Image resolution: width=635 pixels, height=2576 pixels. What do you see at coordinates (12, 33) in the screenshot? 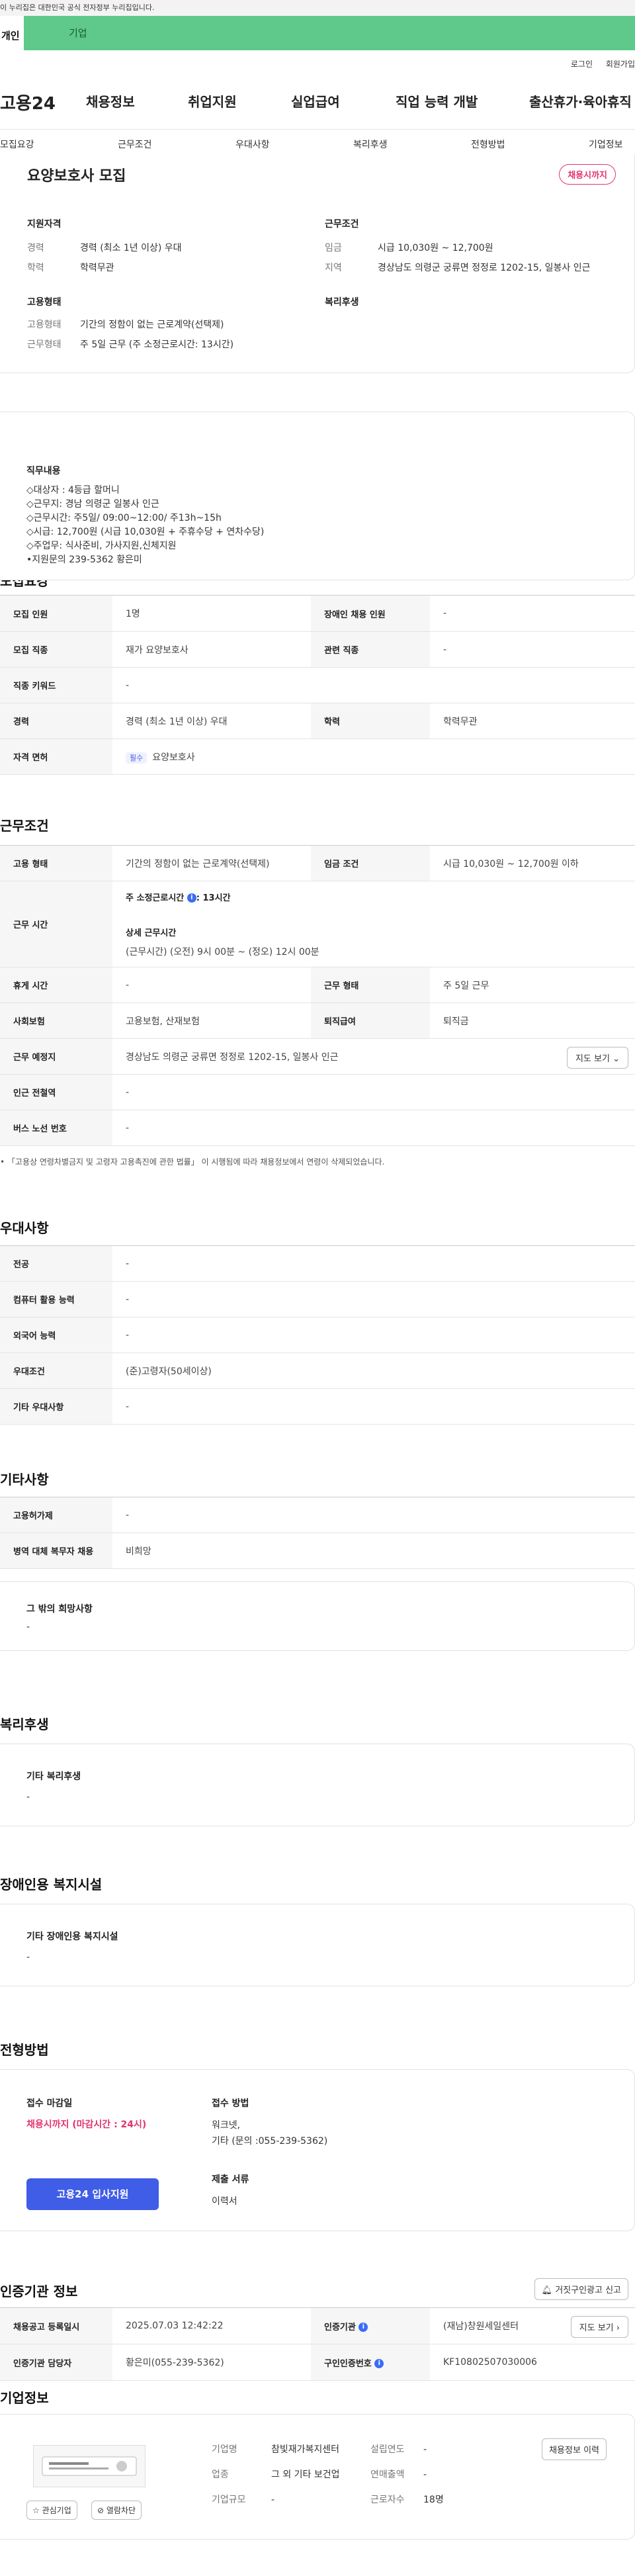
I see `tab-personal: 개인` at bounding box center [12, 33].